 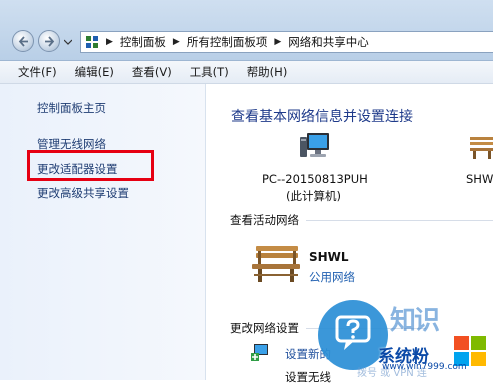 What do you see at coordinates (399, 220) in the screenshot?
I see `section-divider` at bounding box center [399, 220].